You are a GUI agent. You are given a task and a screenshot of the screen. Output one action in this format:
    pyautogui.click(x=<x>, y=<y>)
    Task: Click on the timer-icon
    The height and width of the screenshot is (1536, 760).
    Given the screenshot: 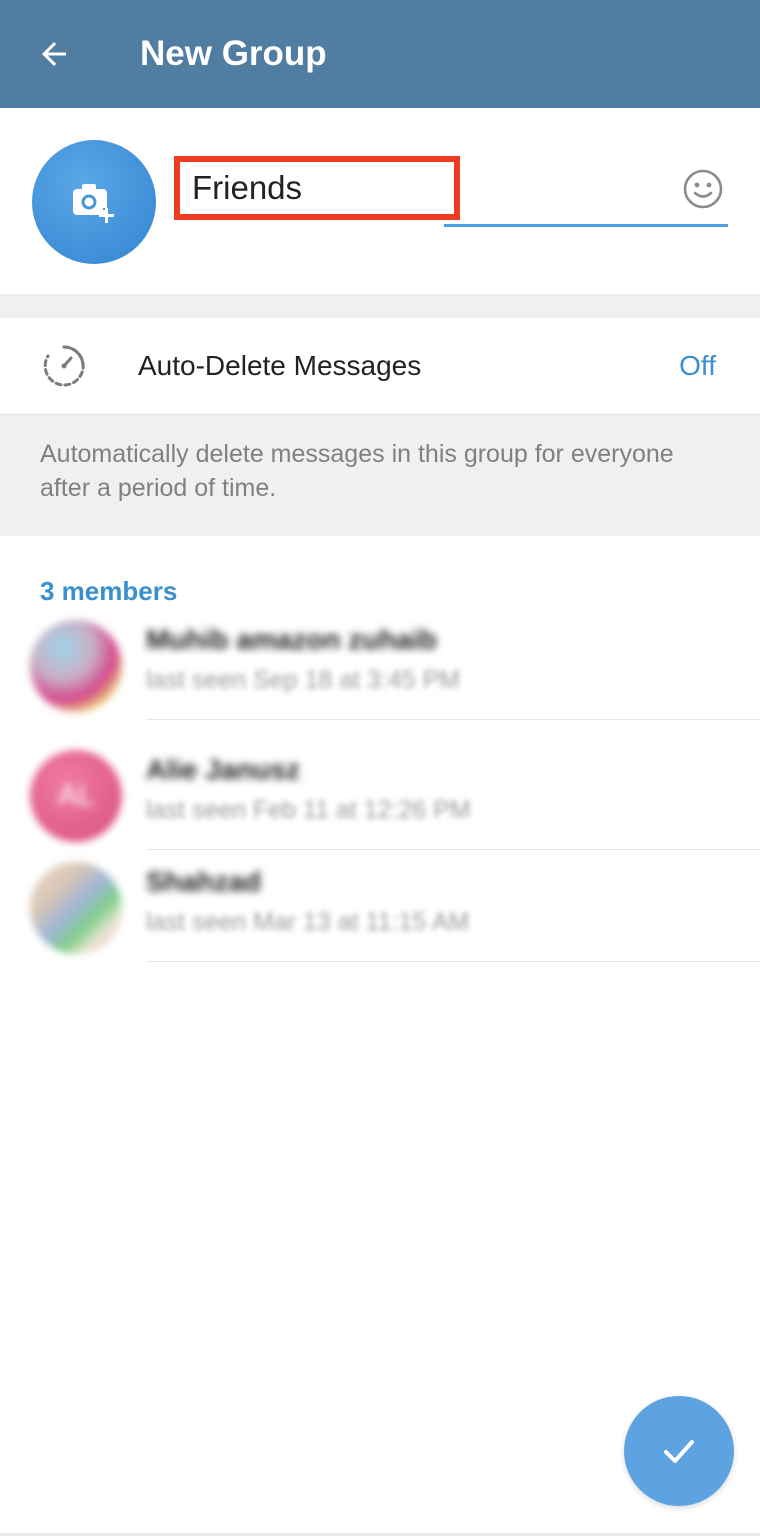 What is the action you would take?
    pyautogui.click(x=64, y=366)
    